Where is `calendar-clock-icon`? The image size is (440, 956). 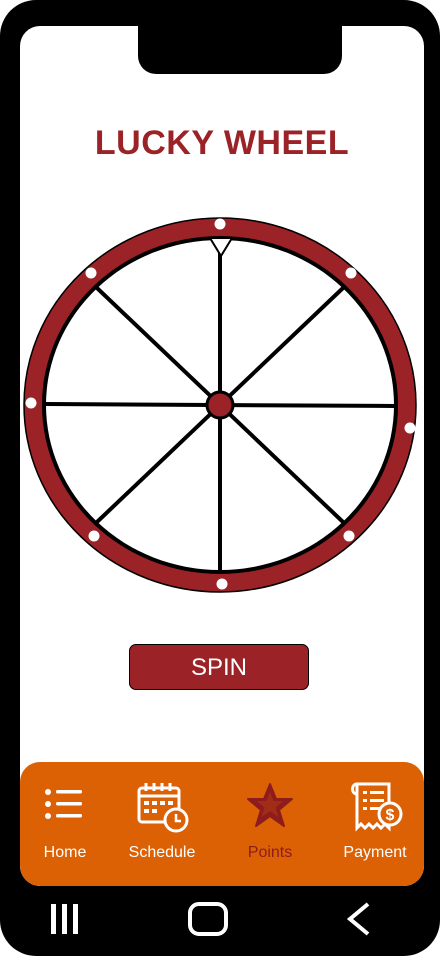
calendar-clock-icon is located at coordinates (163, 808).